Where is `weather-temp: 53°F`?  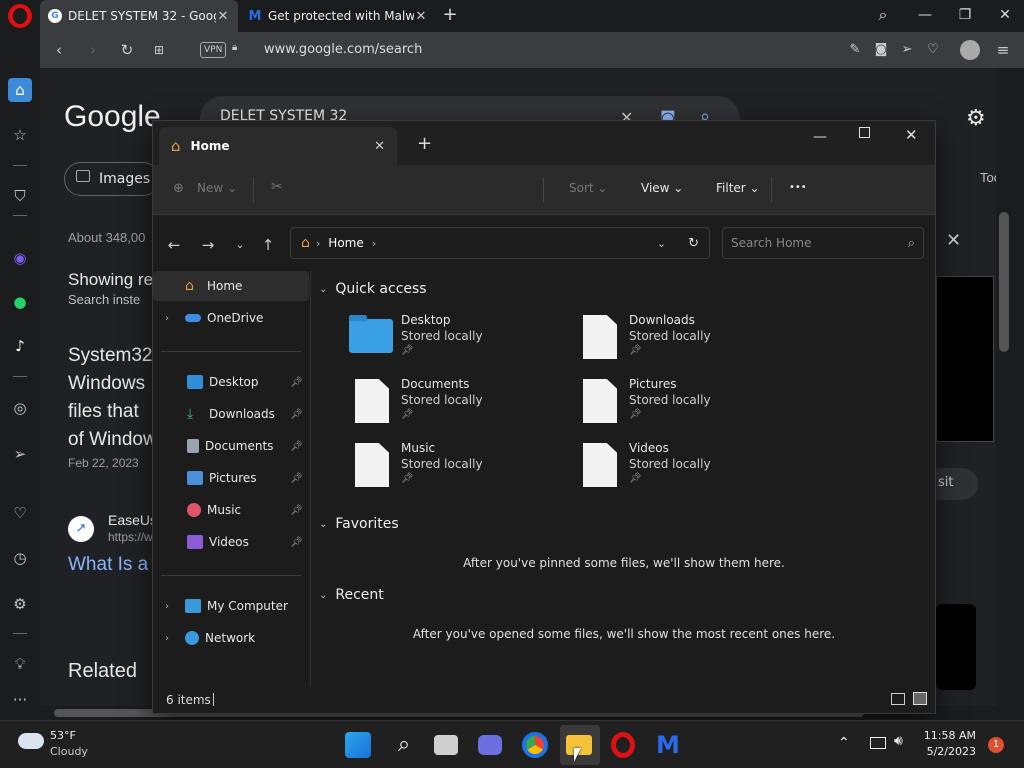
weather-temp: 53°F is located at coordinates (63, 735).